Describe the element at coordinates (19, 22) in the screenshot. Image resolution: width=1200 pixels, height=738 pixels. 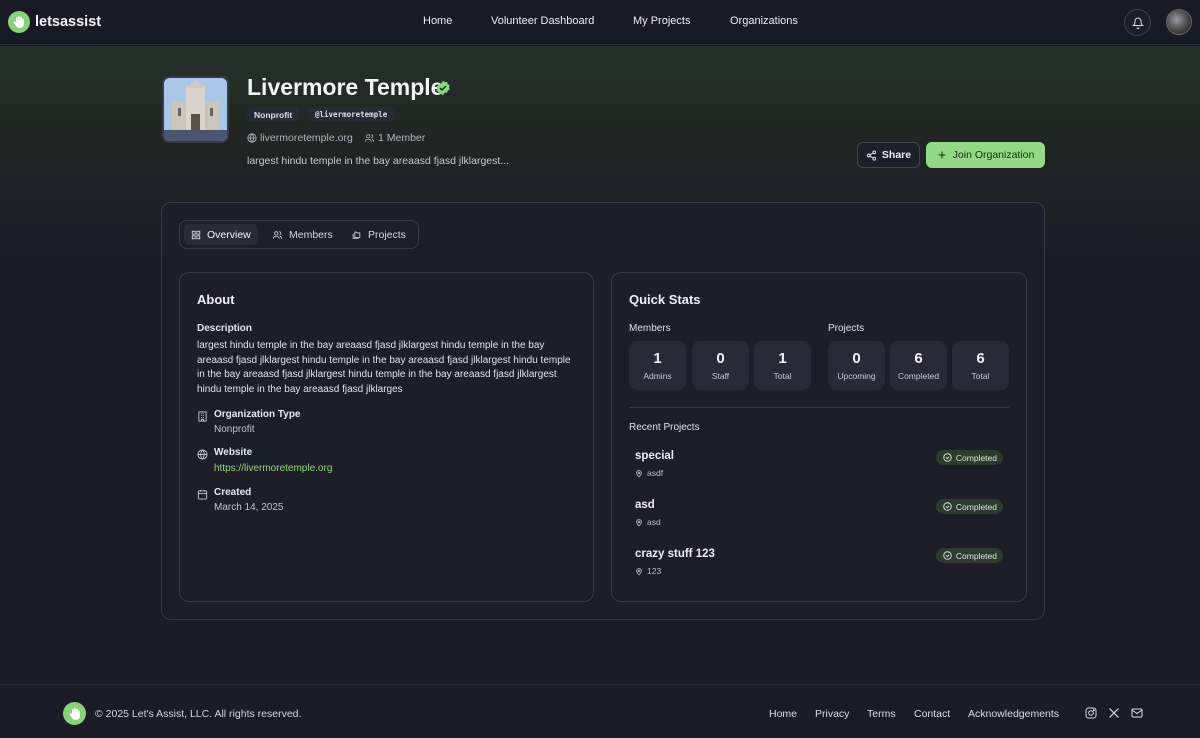
I see `hand-logo-icon` at that location.